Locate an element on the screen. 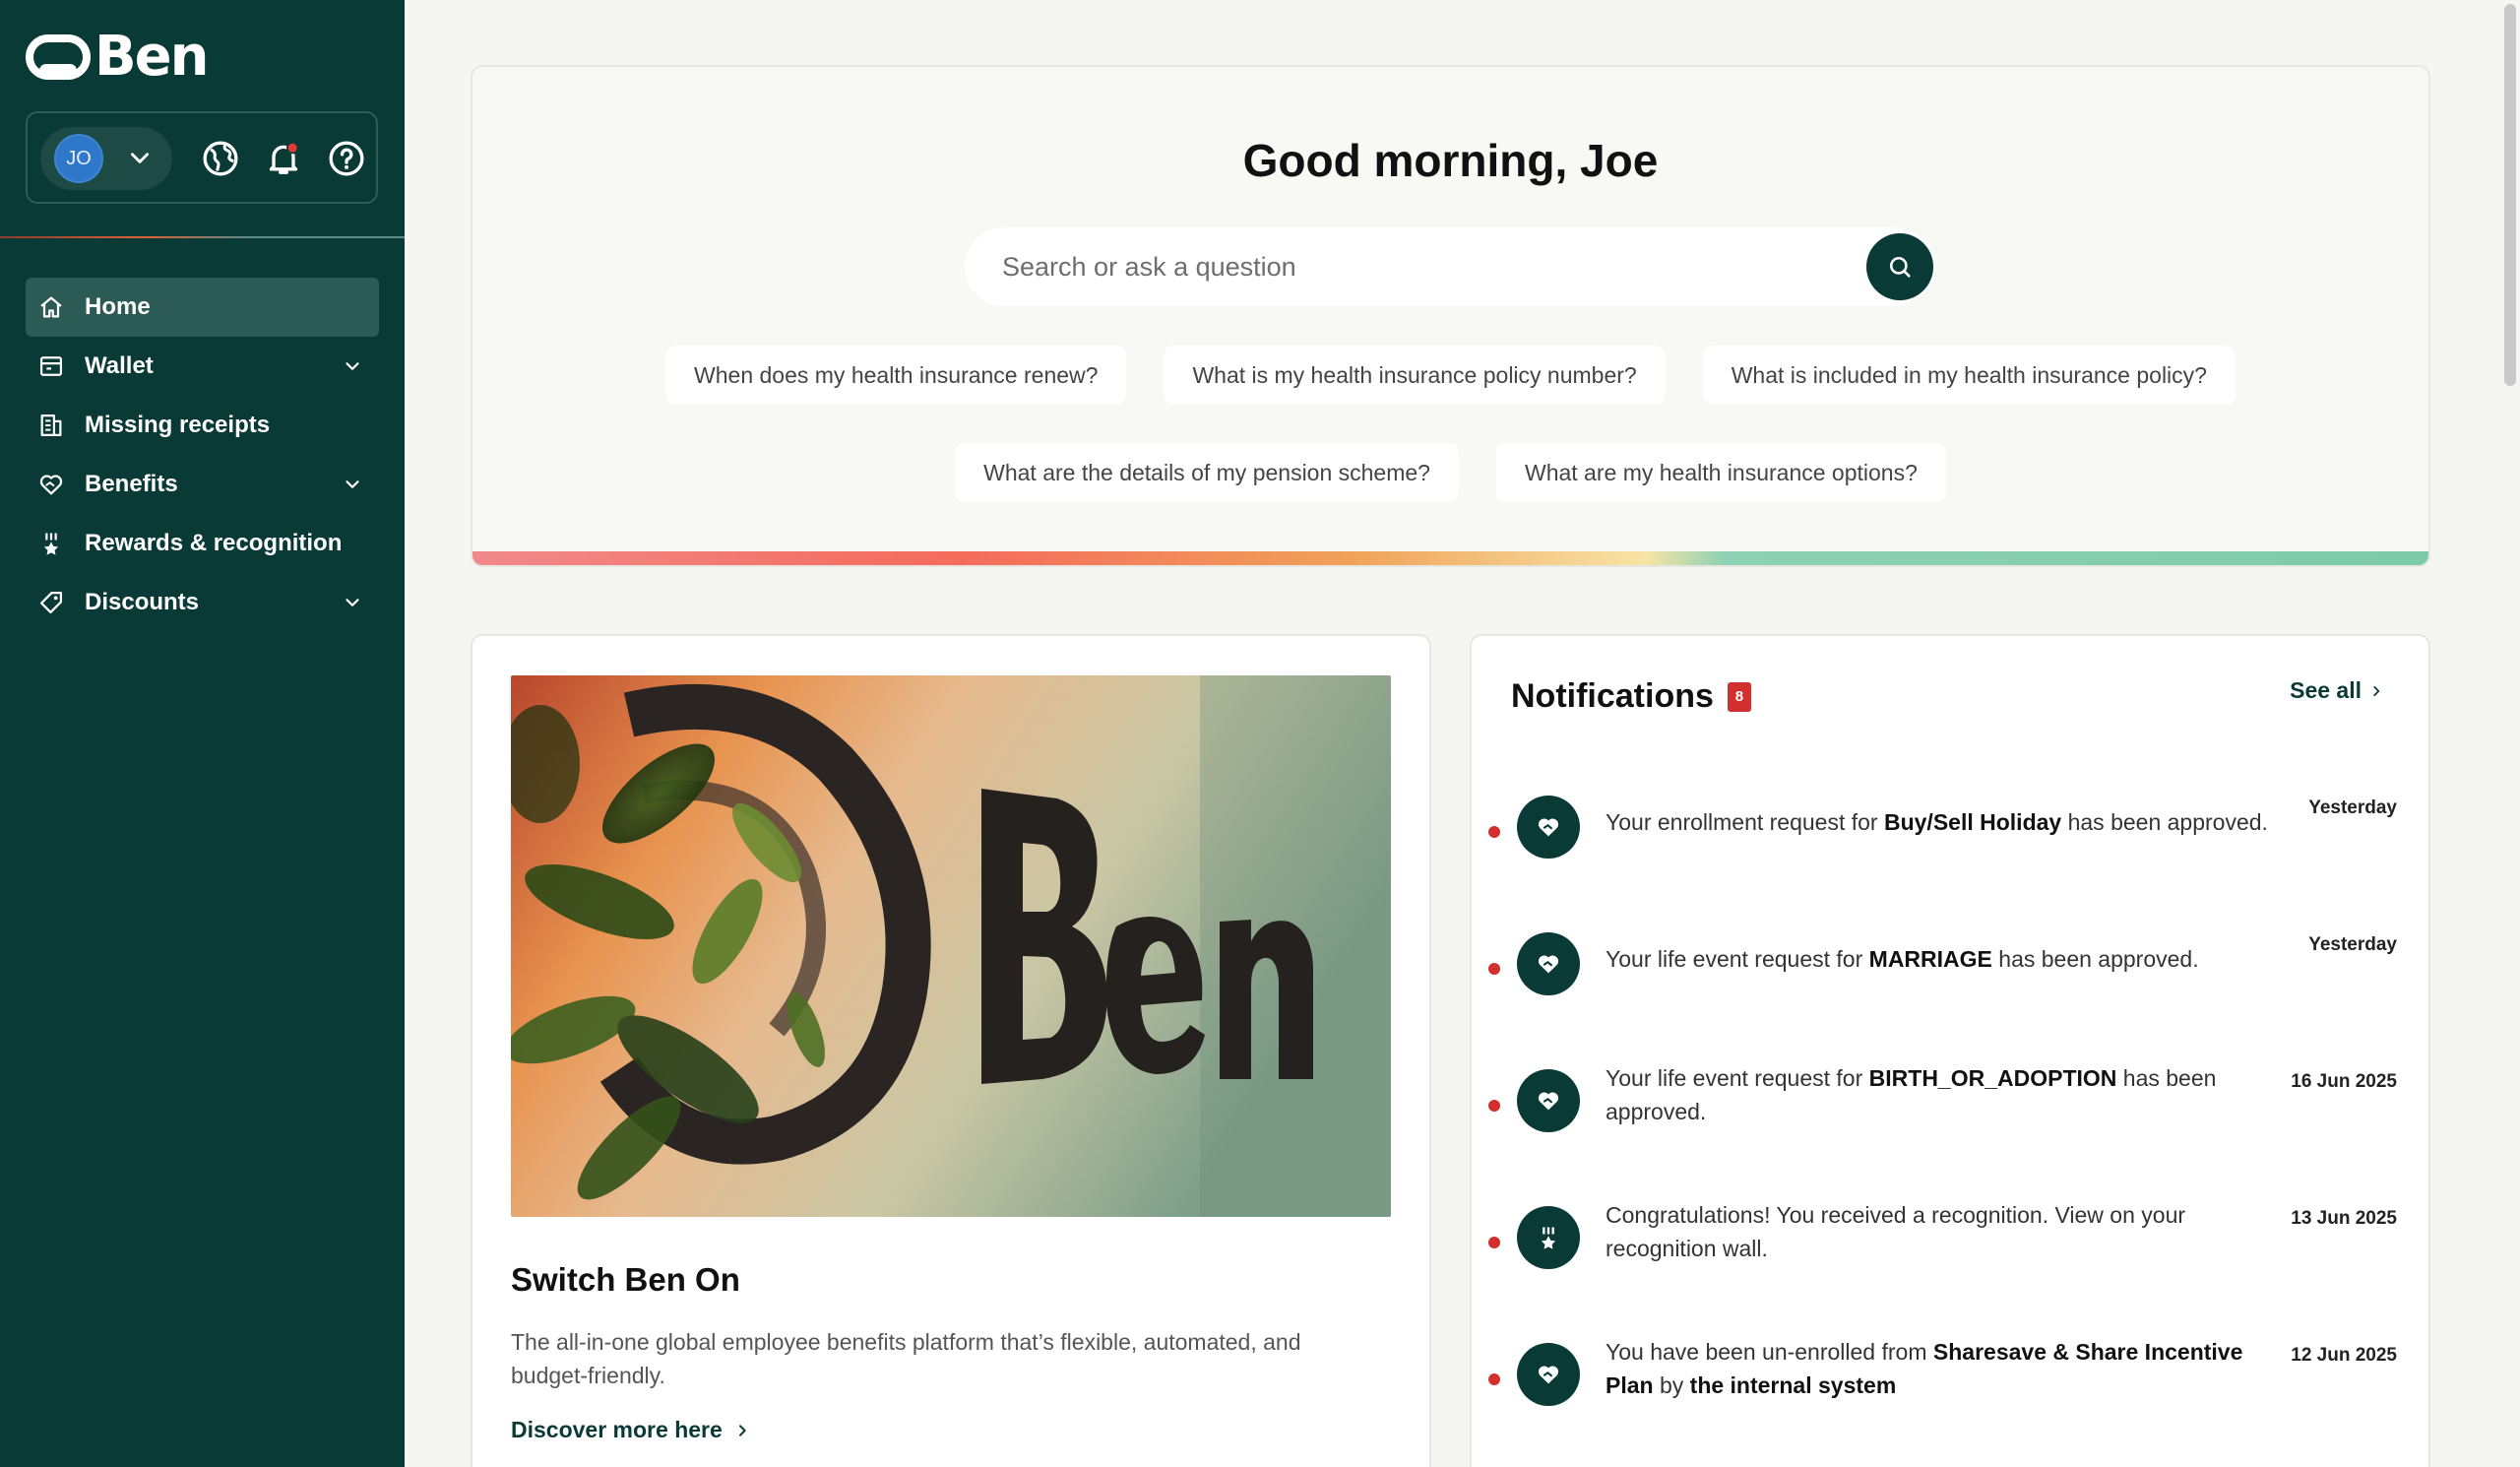  sidebar-item-rewards: Rewards & recognition is located at coordinates (202, 543).